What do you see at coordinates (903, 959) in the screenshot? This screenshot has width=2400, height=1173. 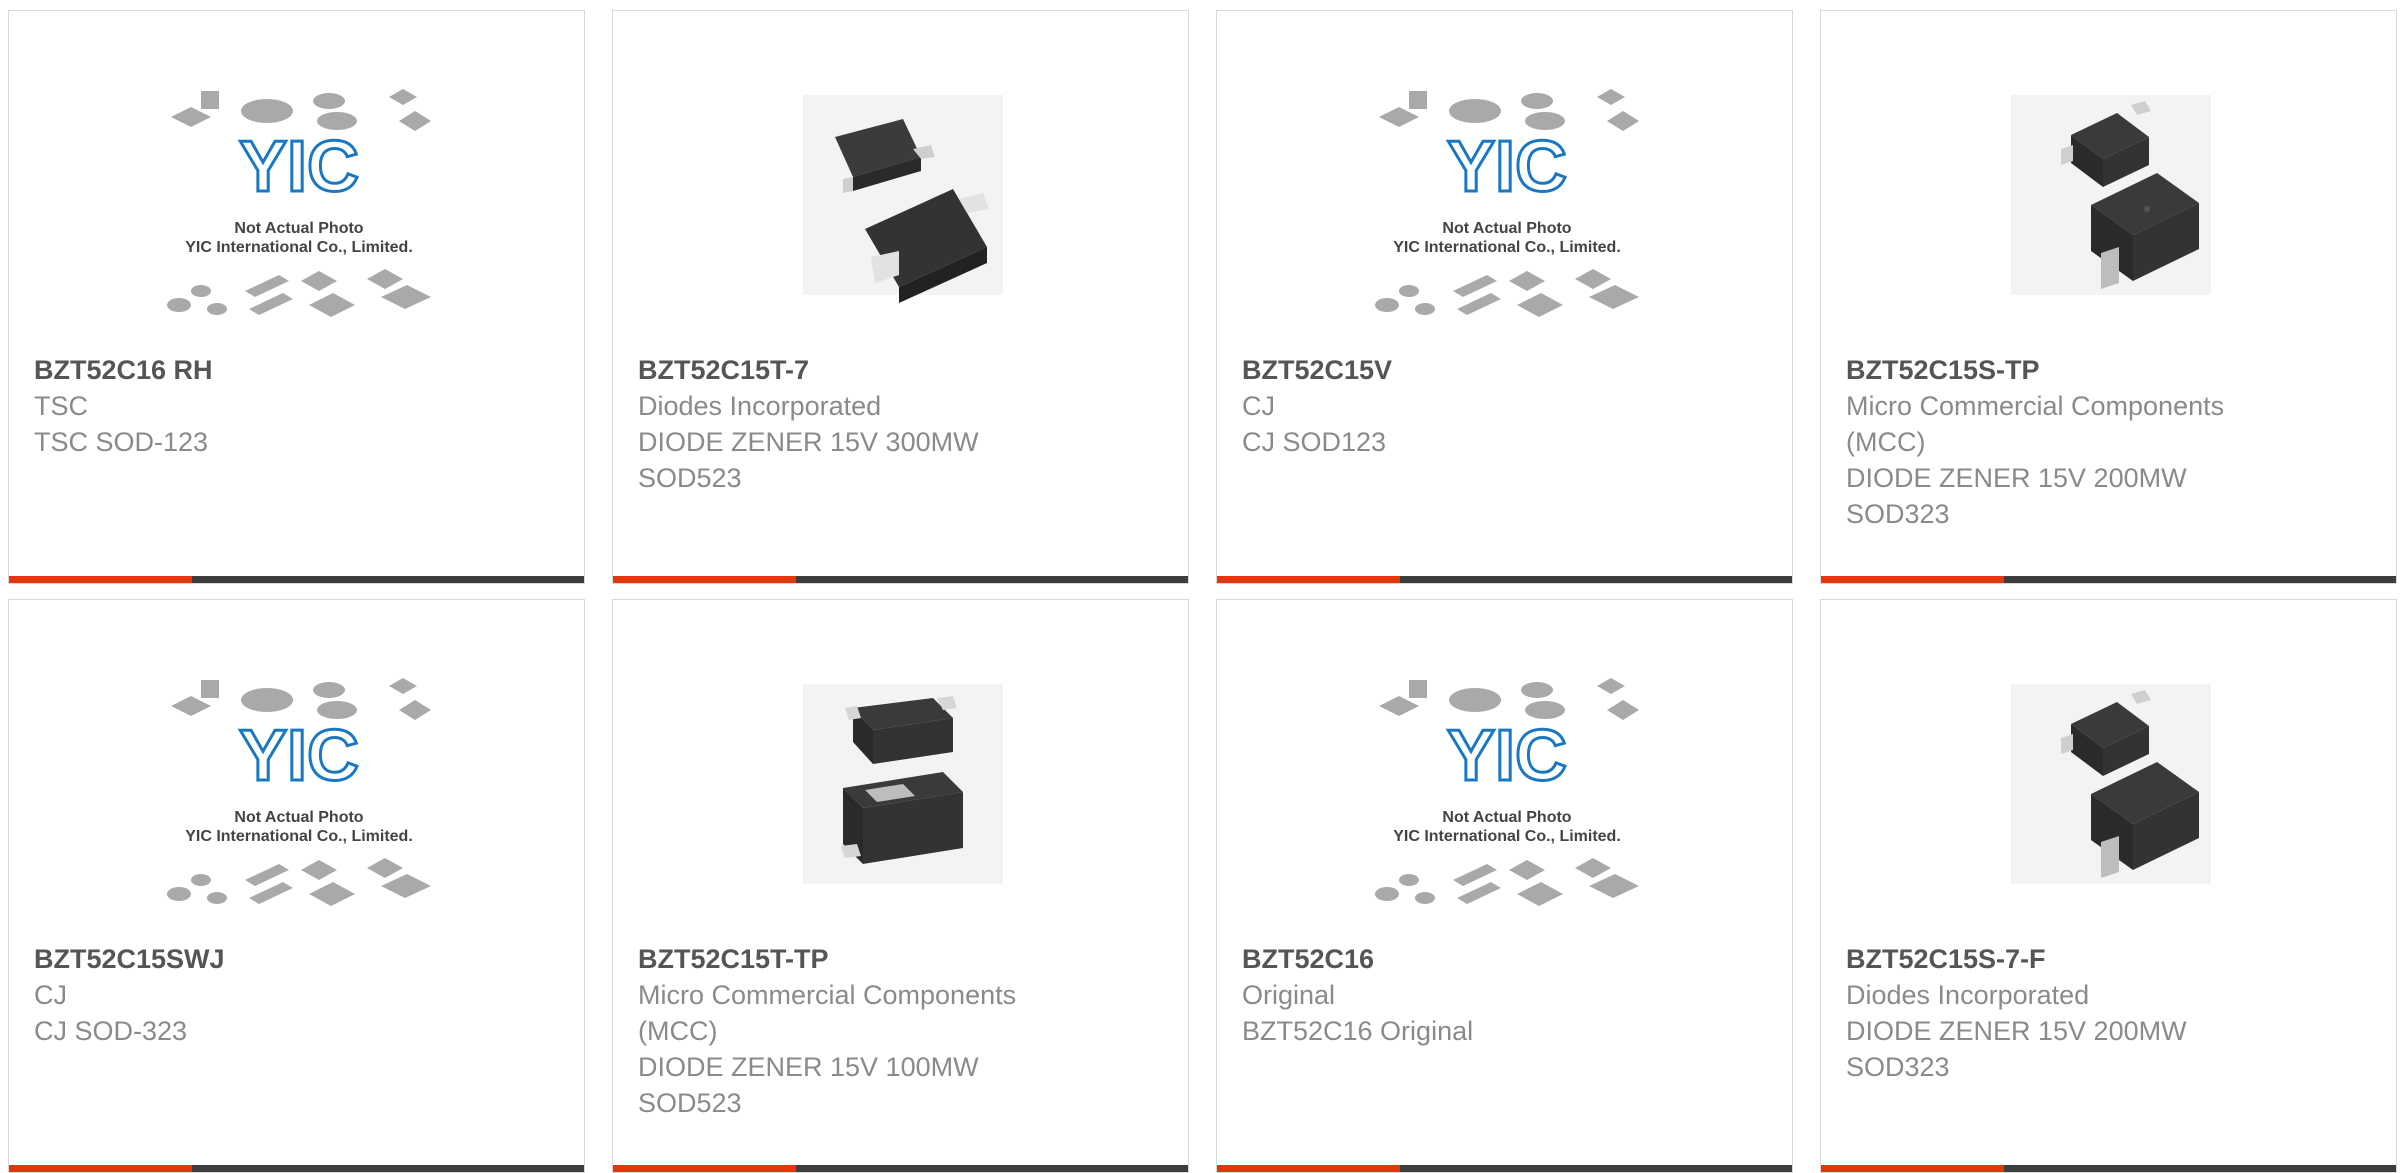 I see `part-number: BZT52C15T-TP` at bounding box center [903, 959].